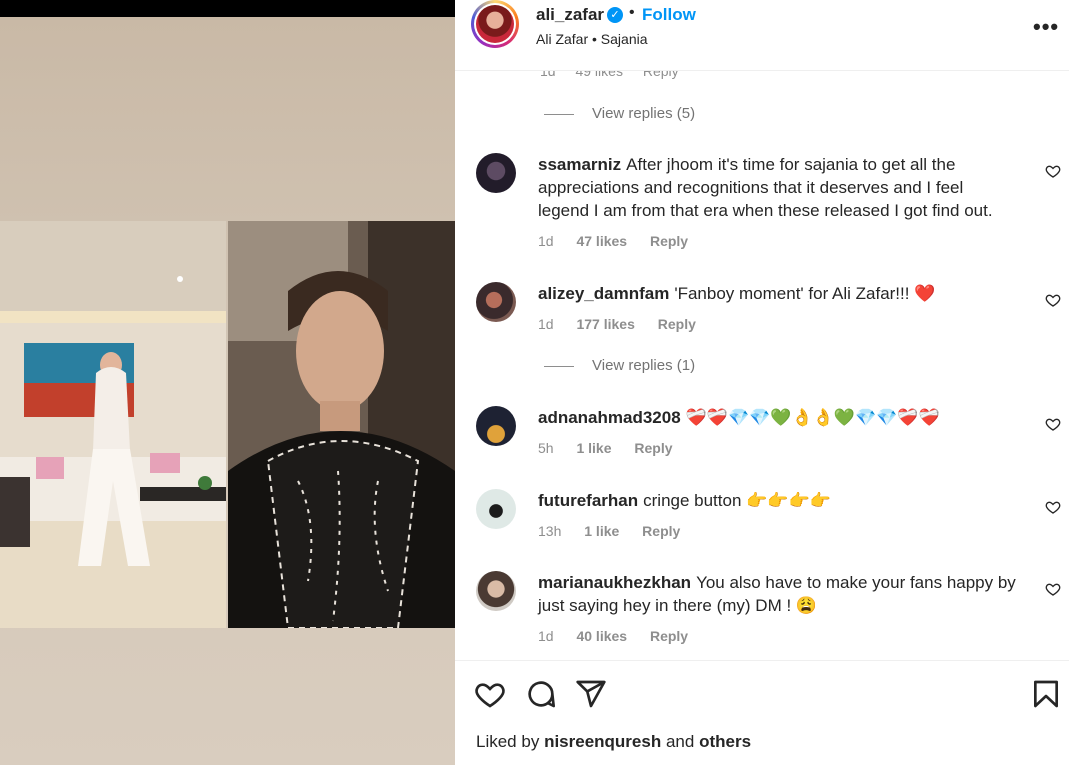 This screenshot has height=766, width=1069. Describe the element at coordinates (1046, 27) in the screenshot. I see `more-options-icon: •••` at that location.